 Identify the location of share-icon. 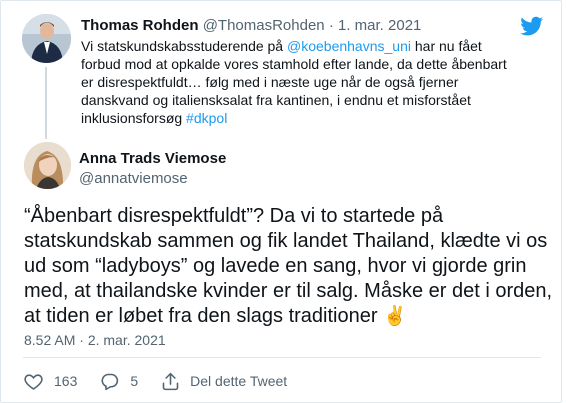
(170, 381).